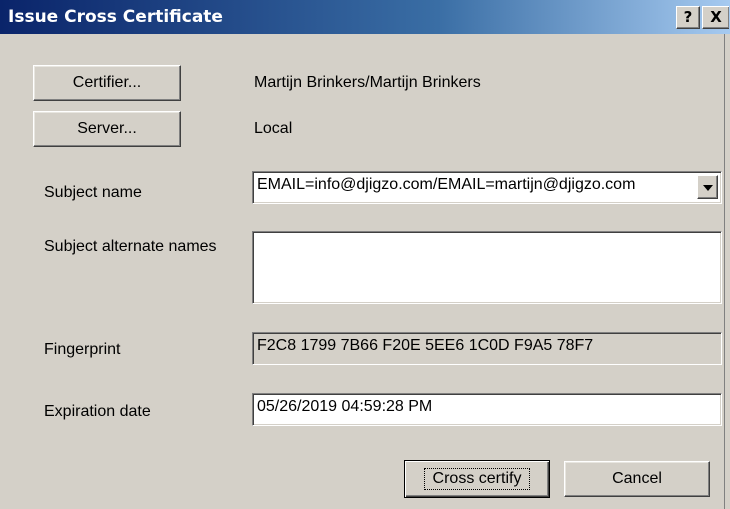 This screenshot has width=730, height=509. Describe the element at coordinates (365, 17) in the screenshot. I see `title-bar: Issue Cross Certificate ? X` at that location.